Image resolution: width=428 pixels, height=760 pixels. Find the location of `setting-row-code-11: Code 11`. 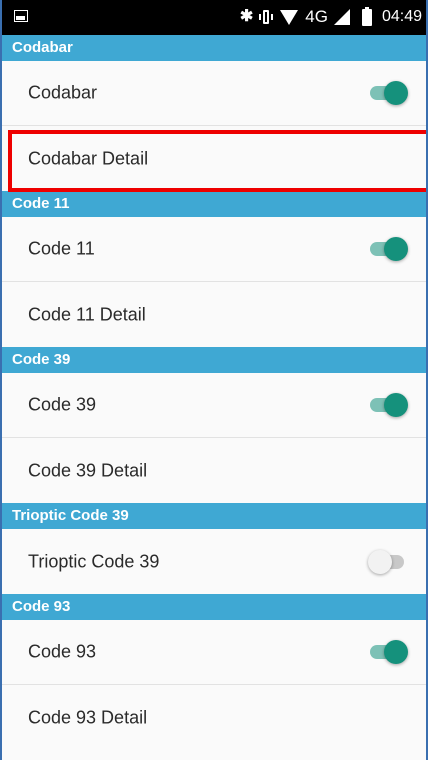

setting-row-code-11: Code 11 is located at coordinates (214, 249).